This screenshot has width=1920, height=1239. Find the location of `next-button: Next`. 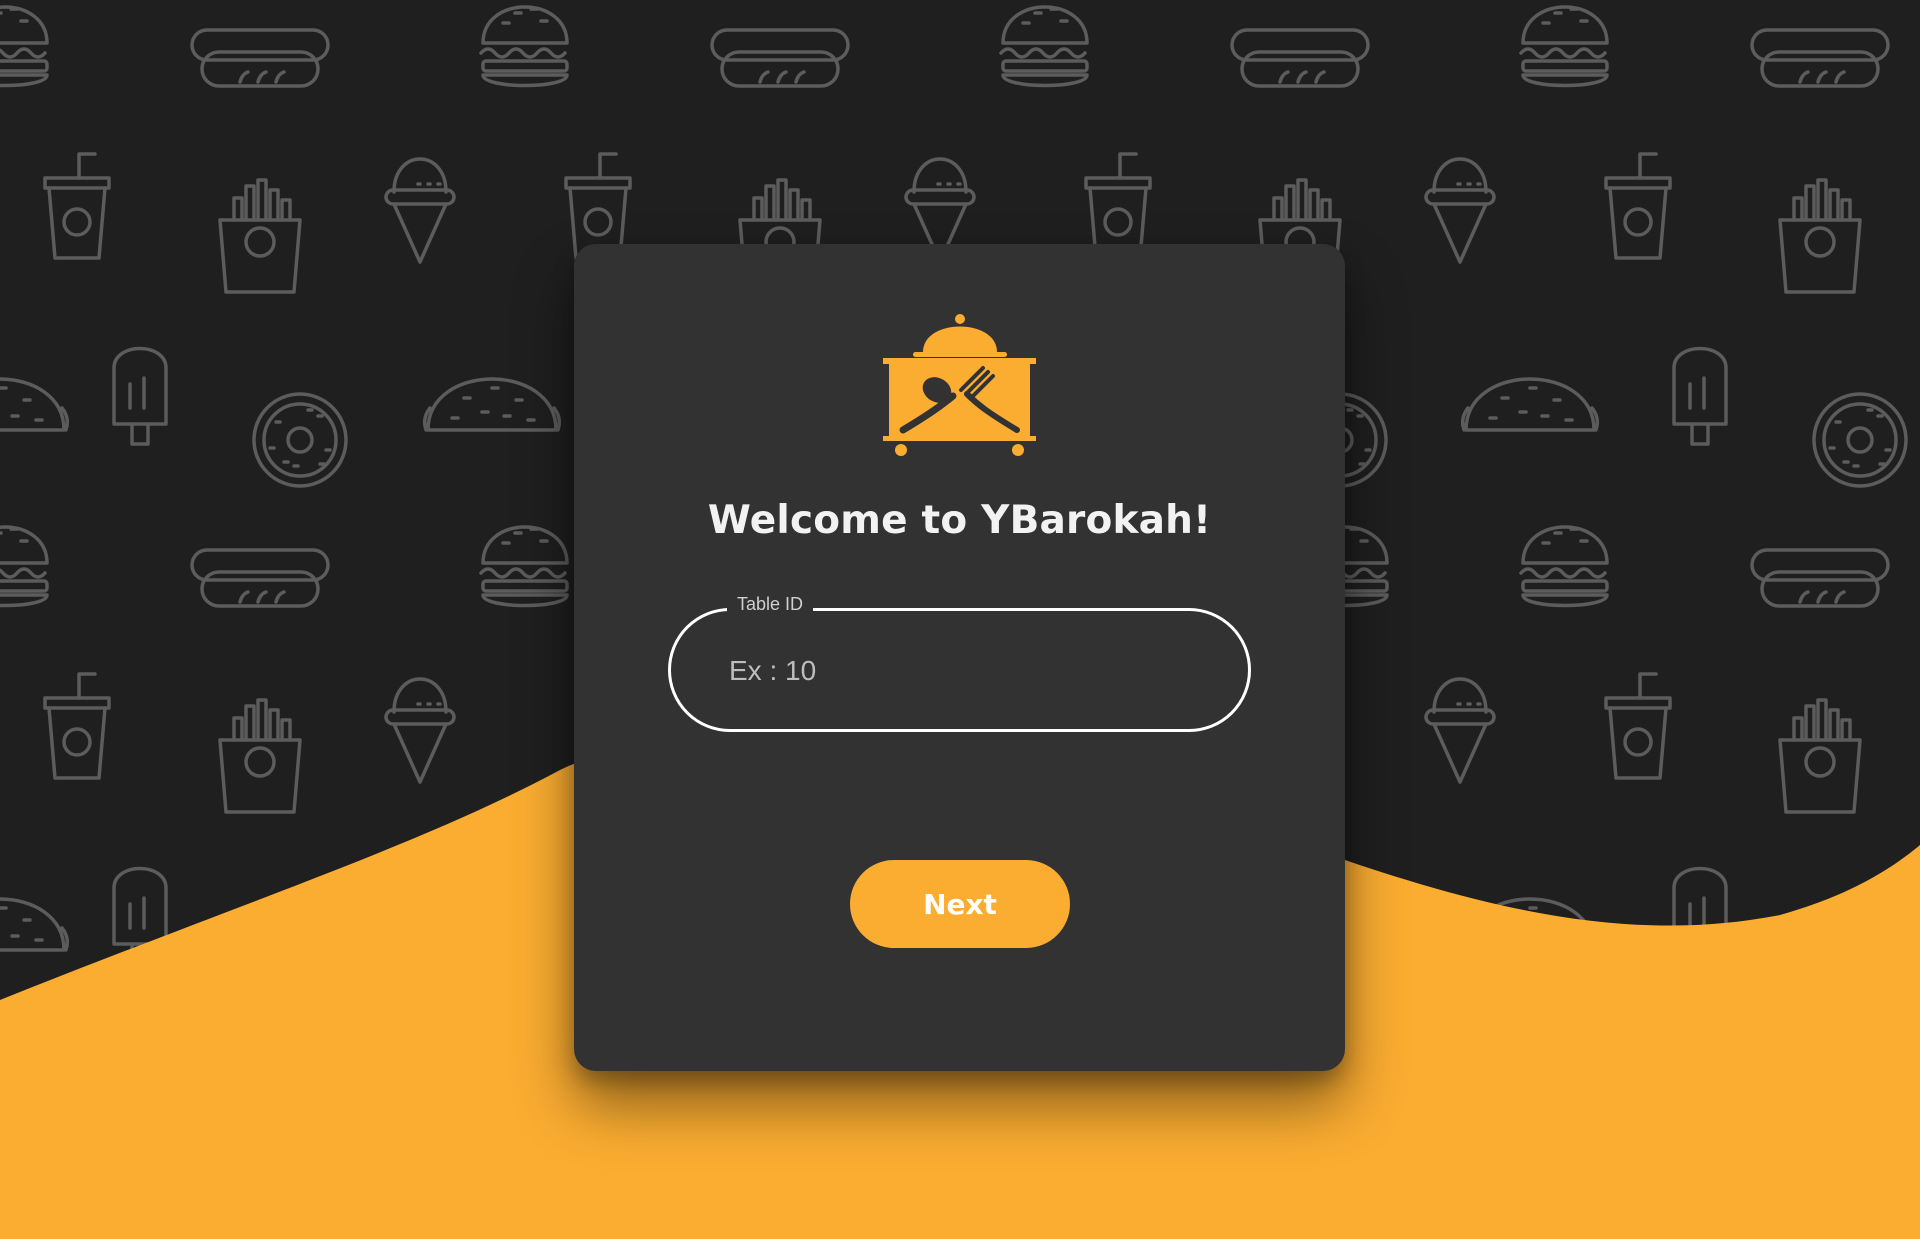

next-button: Next is located at coordinates (960, 904).